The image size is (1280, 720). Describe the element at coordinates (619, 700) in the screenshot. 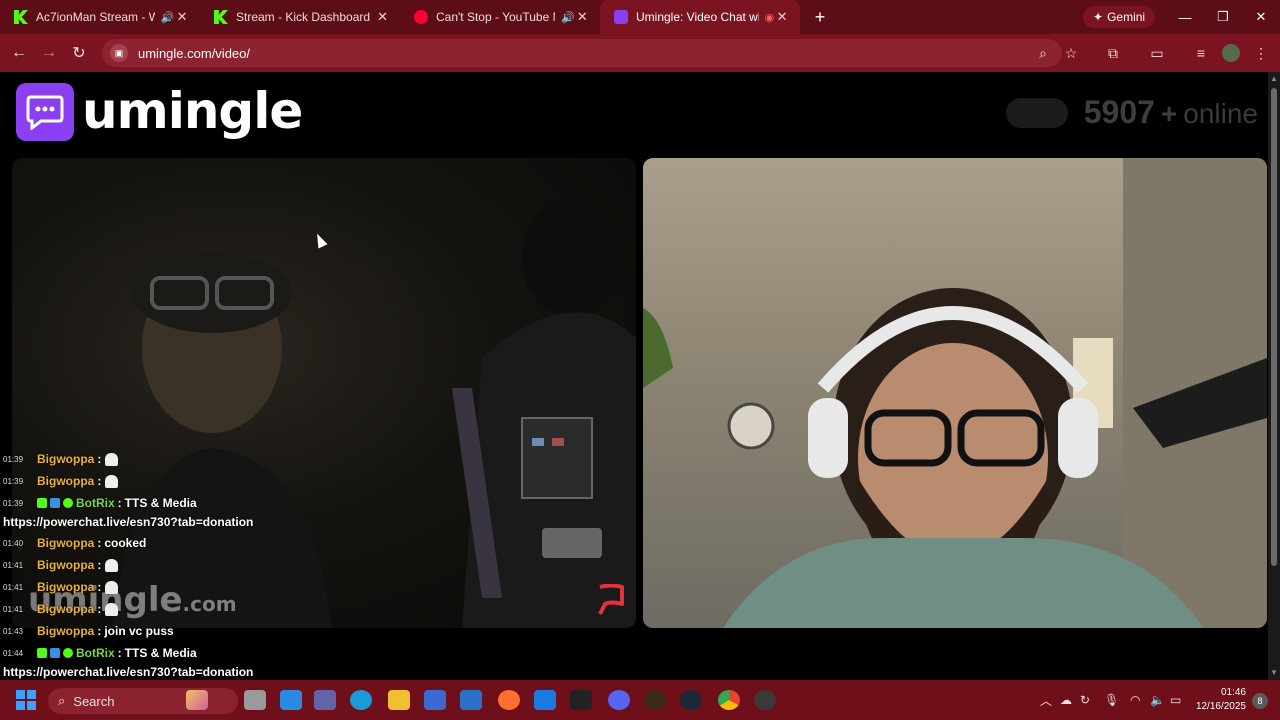

I see `discord-icon` at that location.